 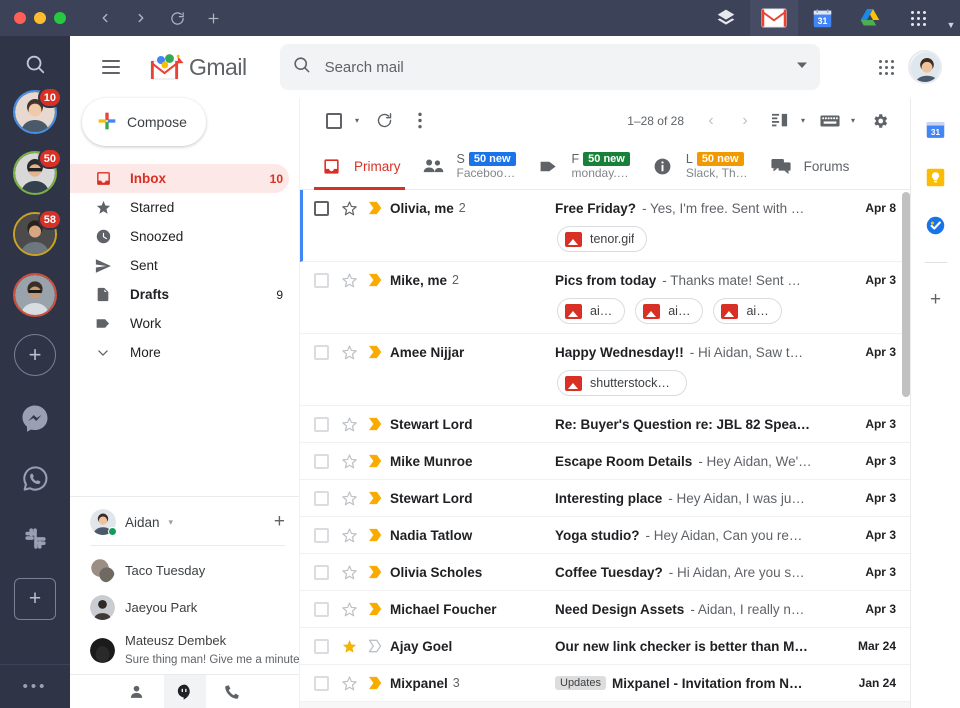 I want to click on slack-icon, so click(x=35, y=538).